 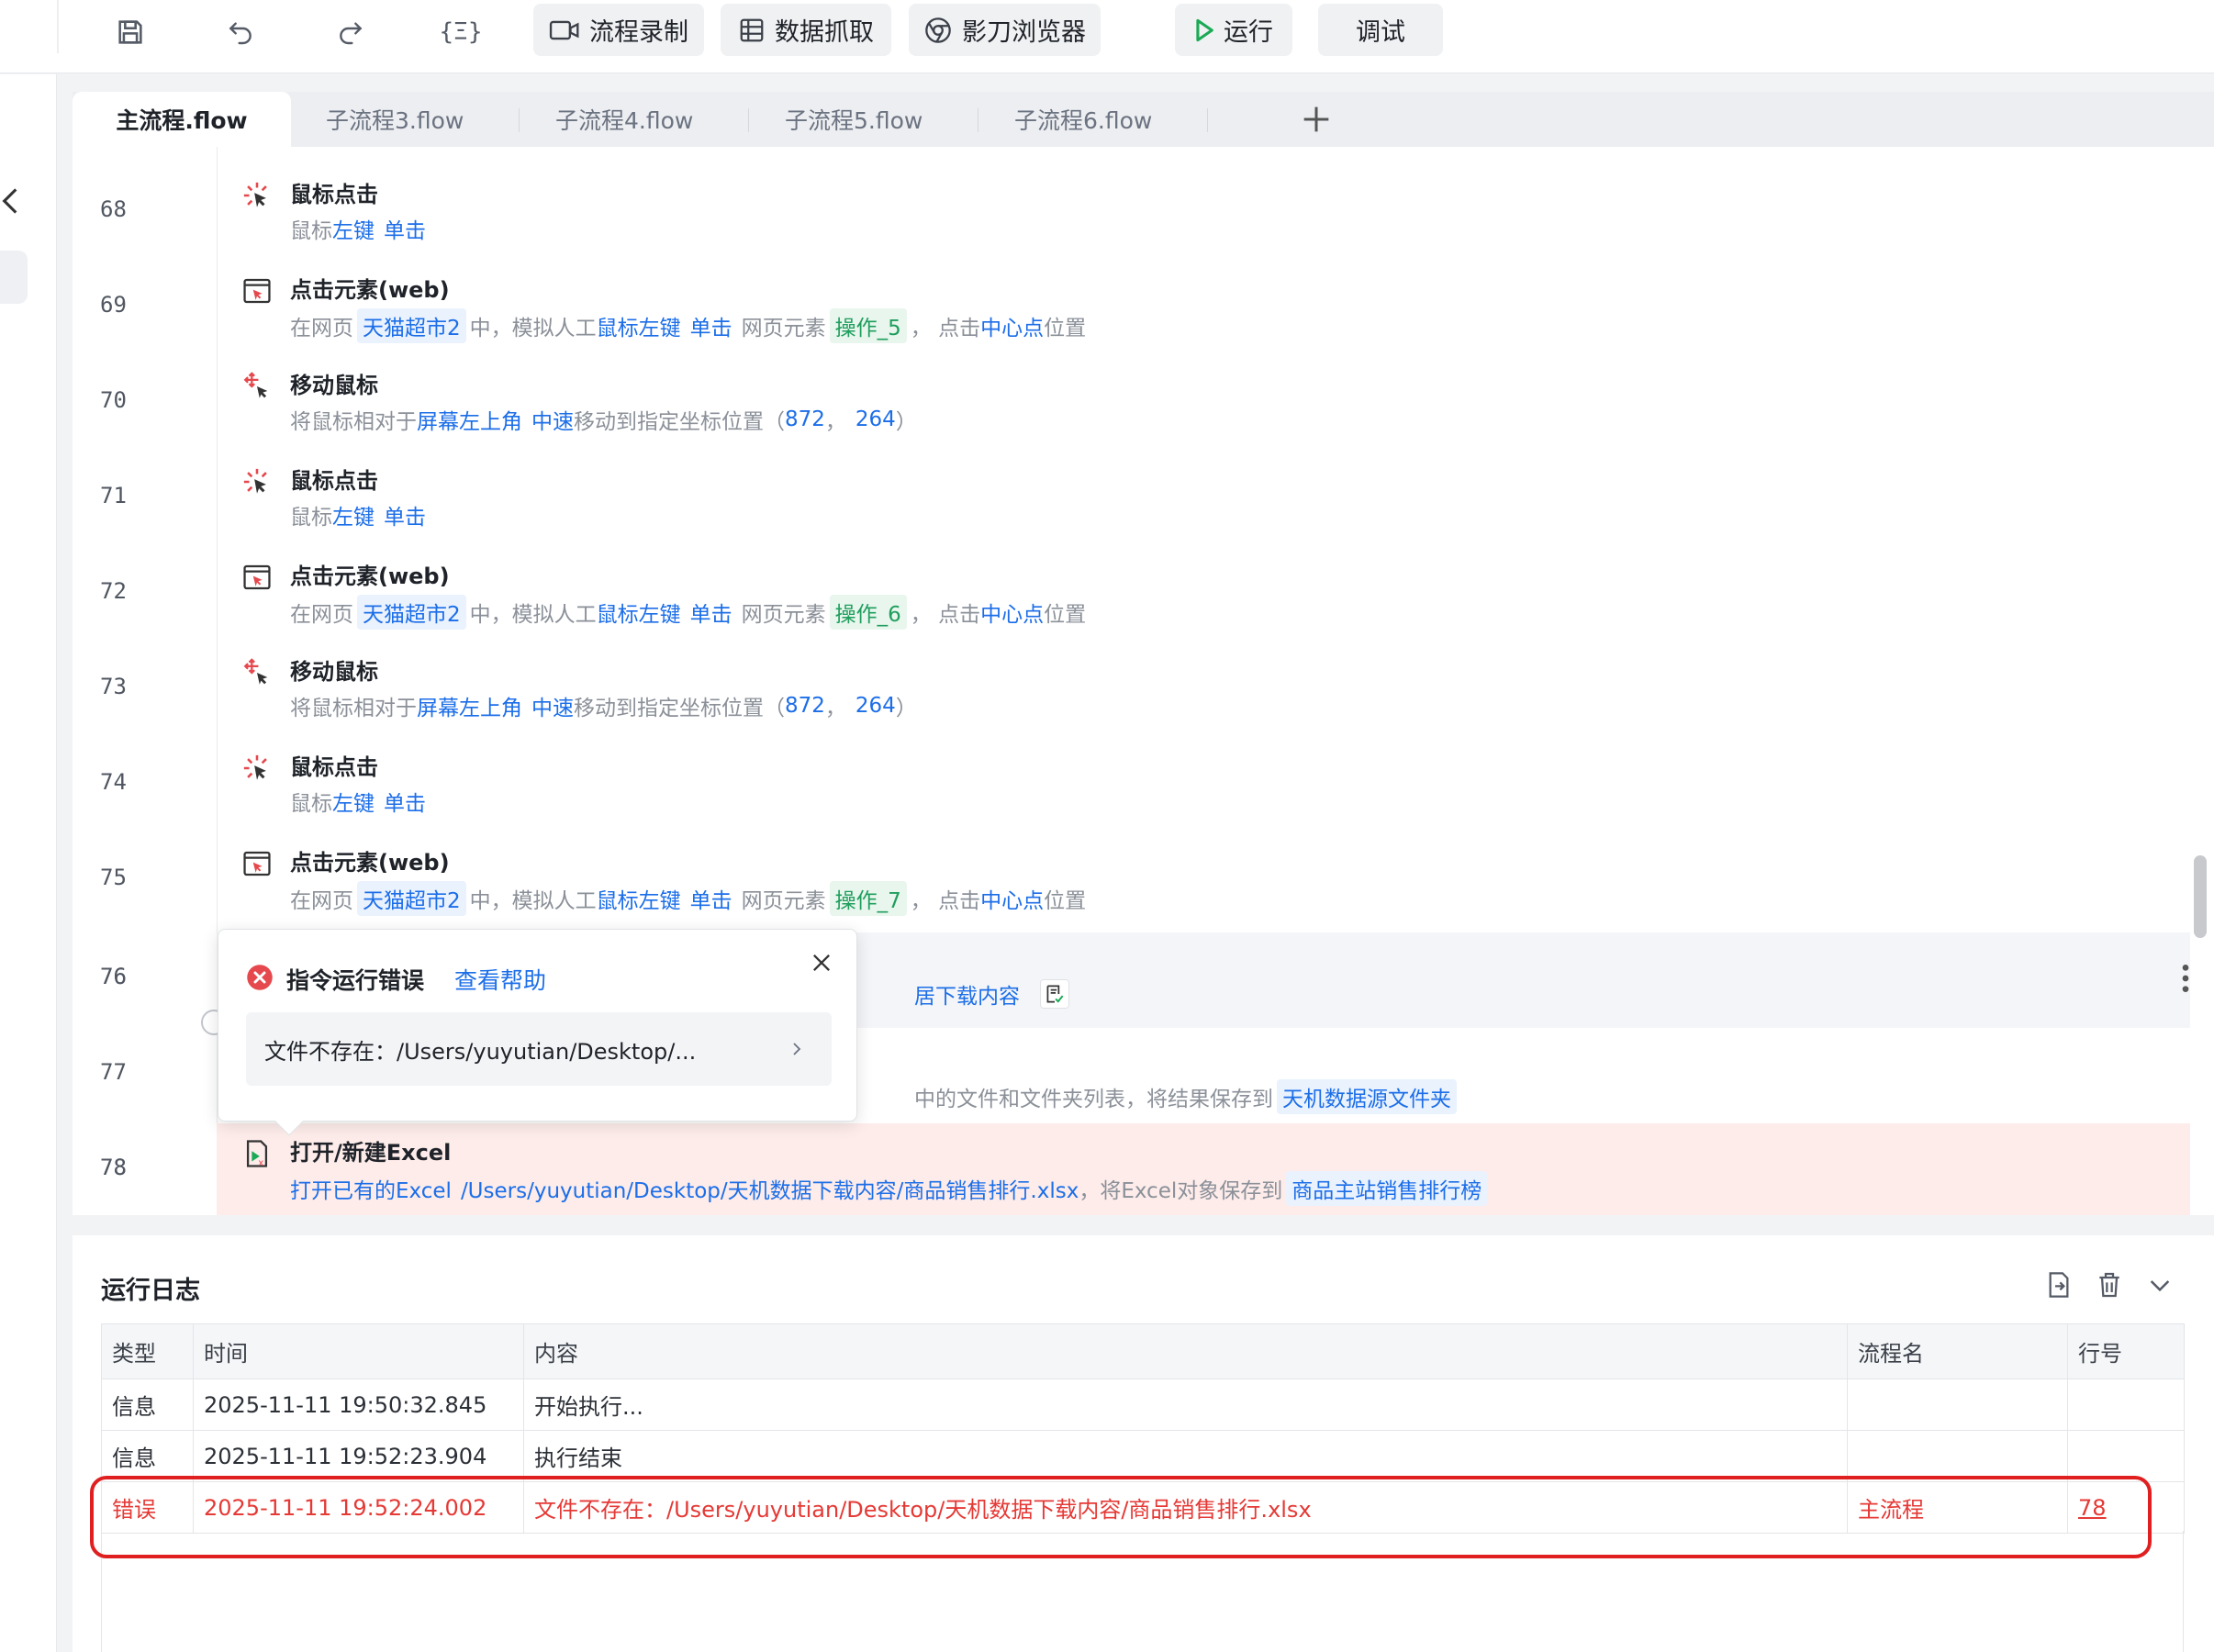 What do you see at coordinates (358, 1405) in the screenshot?
I see `log-time: 2025-11-11 19:50:32.845` at bounding box center [358, 1405].